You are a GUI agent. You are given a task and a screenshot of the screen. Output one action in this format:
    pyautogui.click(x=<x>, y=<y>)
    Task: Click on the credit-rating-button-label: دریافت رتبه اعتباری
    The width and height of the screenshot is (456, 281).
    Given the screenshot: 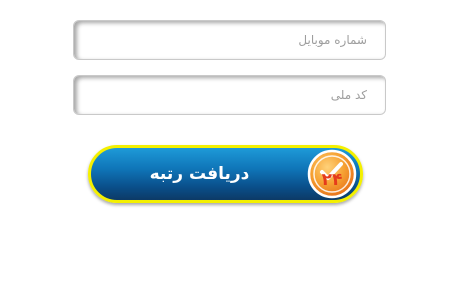 What is the action you would take?
    pyautogui.click(x=199, y=200)
    